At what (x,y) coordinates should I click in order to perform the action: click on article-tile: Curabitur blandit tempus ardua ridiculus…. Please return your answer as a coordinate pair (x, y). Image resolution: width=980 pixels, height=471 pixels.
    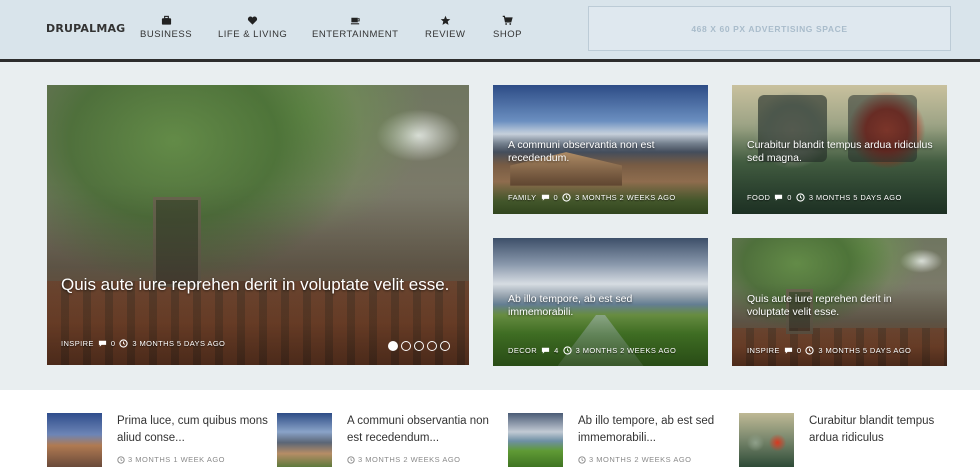
    Looking at the image, I should click on (839, 149).